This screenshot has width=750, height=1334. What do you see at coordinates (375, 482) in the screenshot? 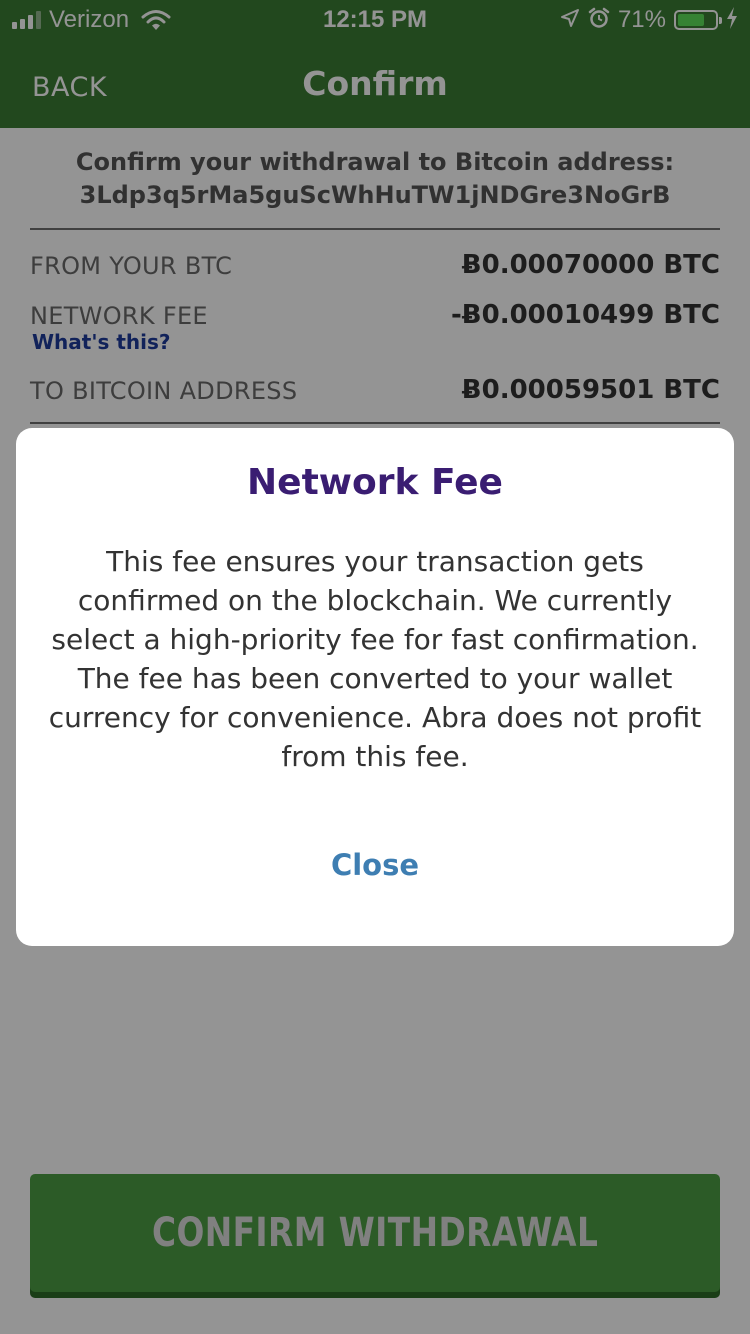
I see `dialog-title: Network Fee` at bounding box center [375, 482].